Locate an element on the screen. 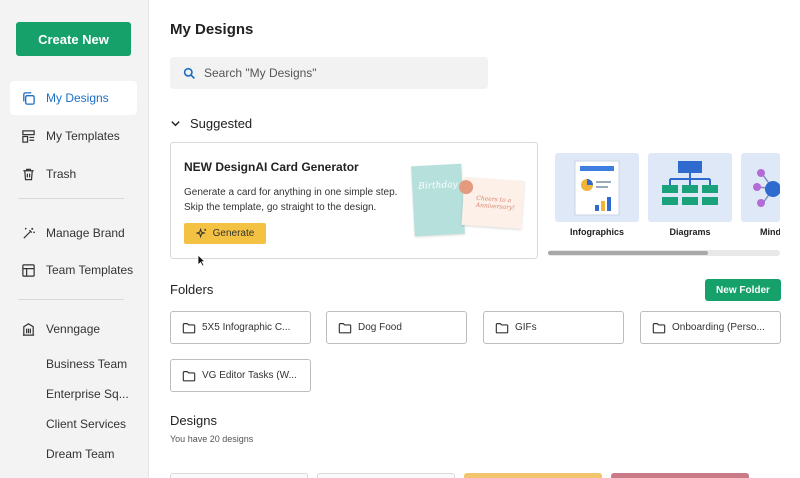 Image resolution: width=800 pixels, height=478 pixels. page-title: My Designs is located at coordinates (212, 29).